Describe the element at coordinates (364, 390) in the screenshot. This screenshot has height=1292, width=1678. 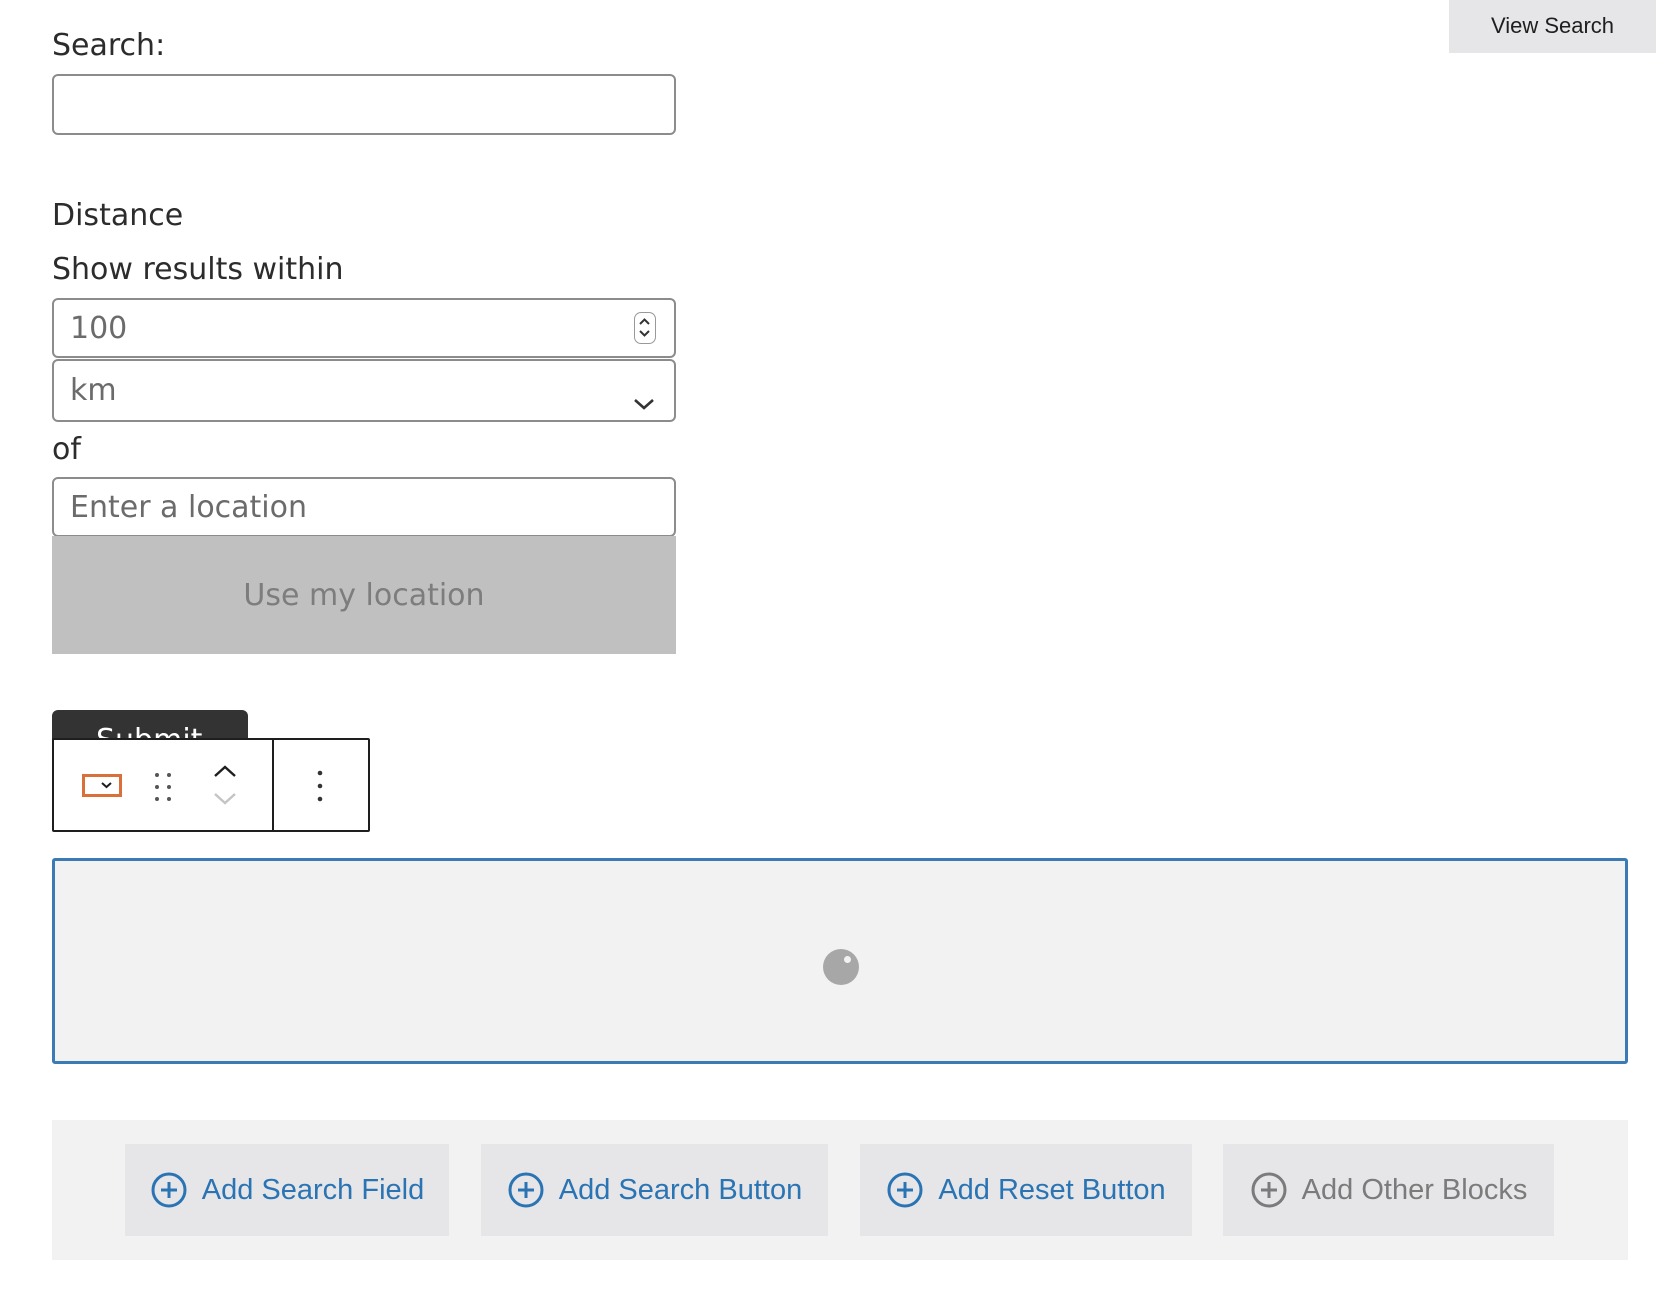
I see `unit-select: km` at that location.